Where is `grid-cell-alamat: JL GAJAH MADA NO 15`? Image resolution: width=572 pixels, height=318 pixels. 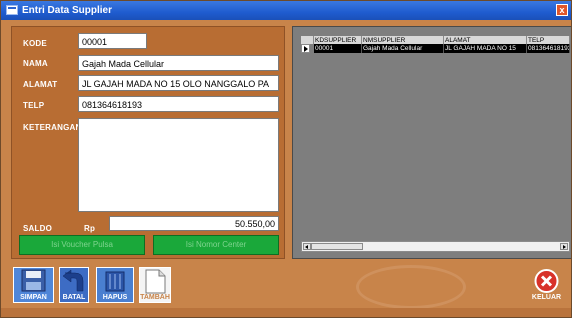 grid-cell-alamat: JL GAJAH MADA NO 15 is located at coordinates (485, 48).